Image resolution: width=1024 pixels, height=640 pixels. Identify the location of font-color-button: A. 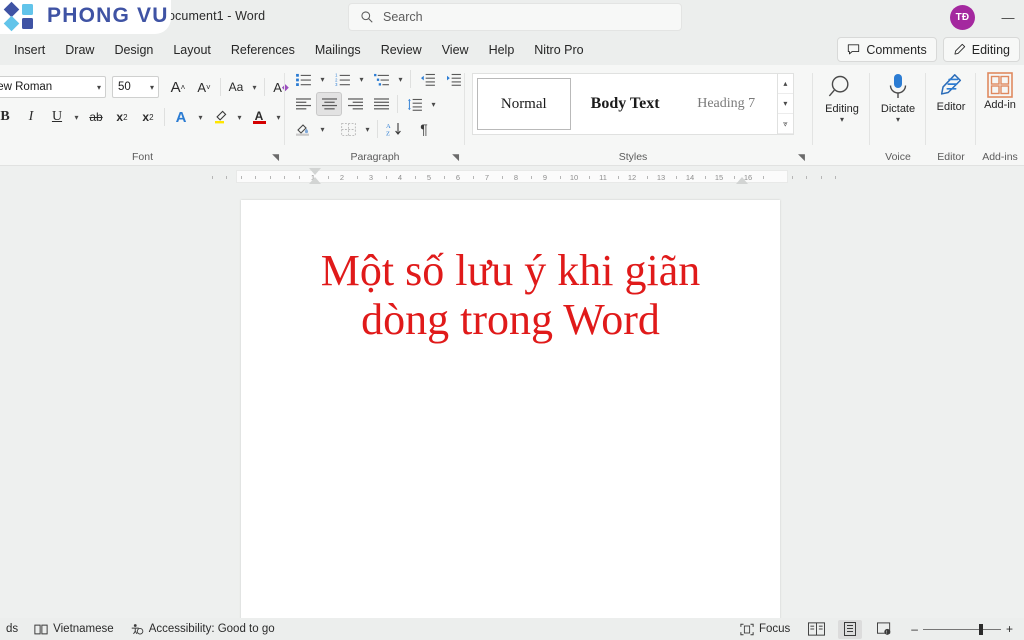
(259, 117).